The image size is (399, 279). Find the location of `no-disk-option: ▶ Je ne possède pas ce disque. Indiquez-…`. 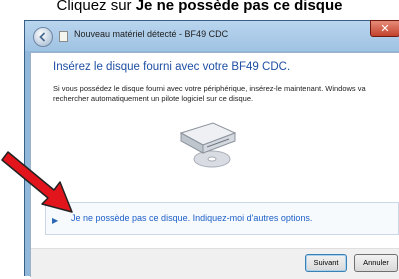

no-disk-option: ▶ Je ne possède pas ce disque. Indiquez-… is located at coordinates (222, 218).